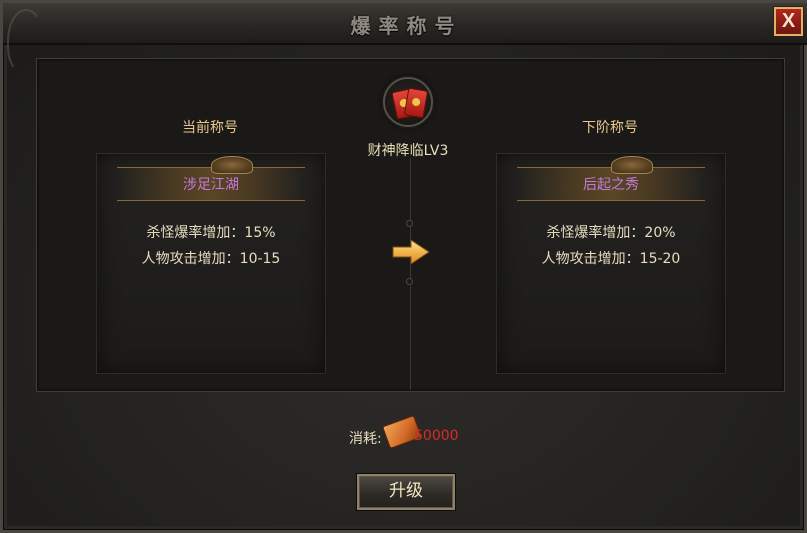  Describe the element at coordinates (365, 439) in the screenshot. I see `cost-label: 消耗:` at that location.